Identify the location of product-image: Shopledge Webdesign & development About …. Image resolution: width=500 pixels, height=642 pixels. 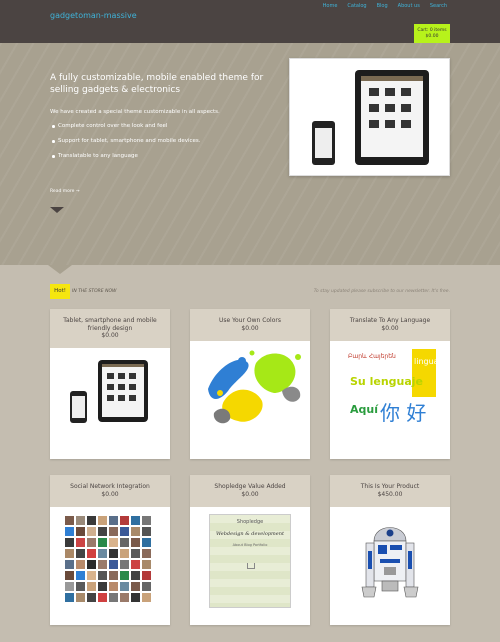
(250, 566).